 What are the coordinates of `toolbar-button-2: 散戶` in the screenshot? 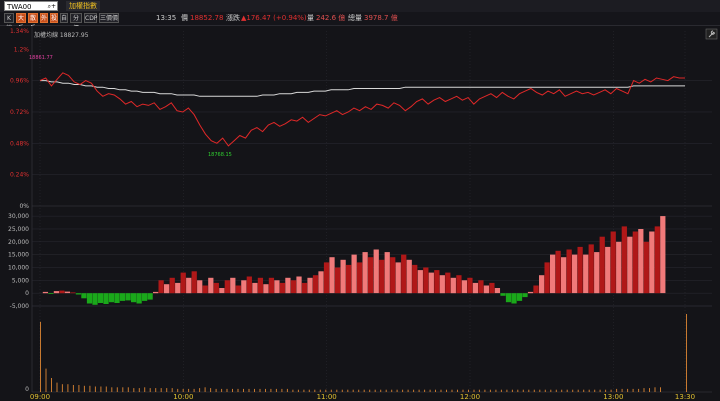 It's located at (33, 22).